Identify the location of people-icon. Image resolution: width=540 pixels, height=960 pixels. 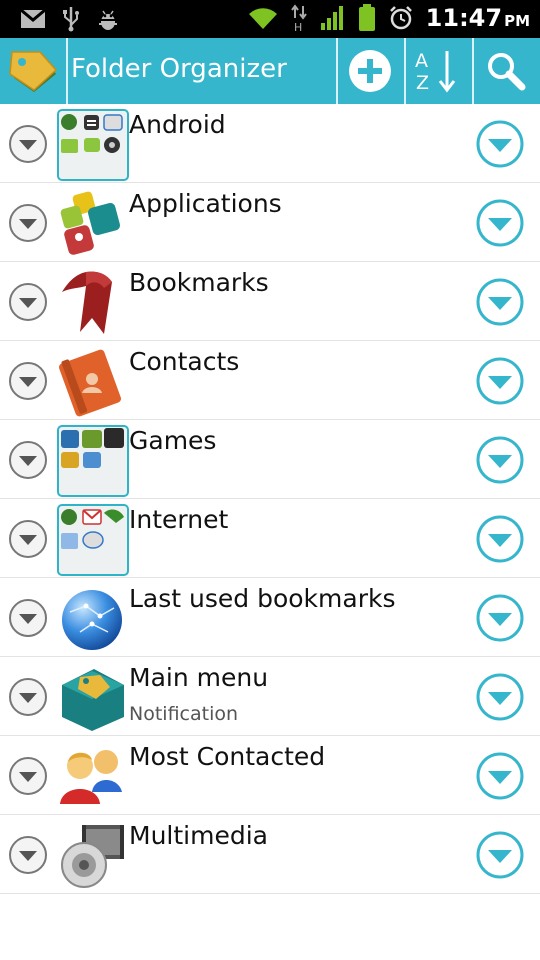
(91, 777).